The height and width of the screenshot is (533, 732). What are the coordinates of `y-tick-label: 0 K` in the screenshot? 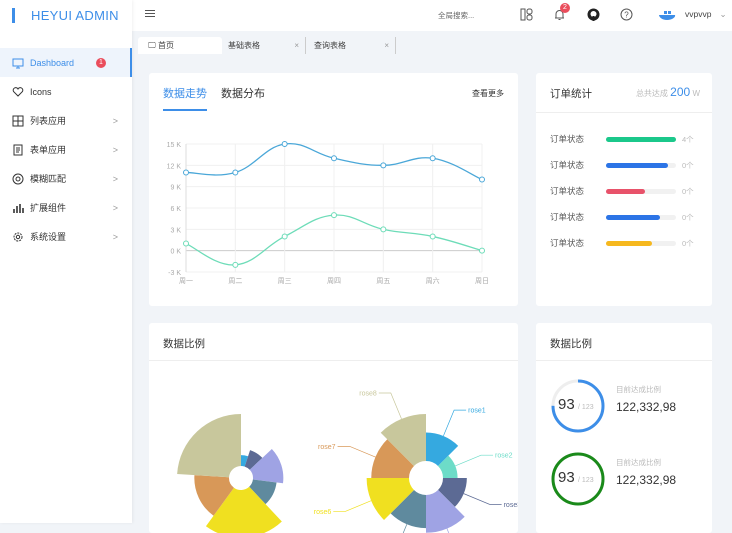 It's located at (175, 252).